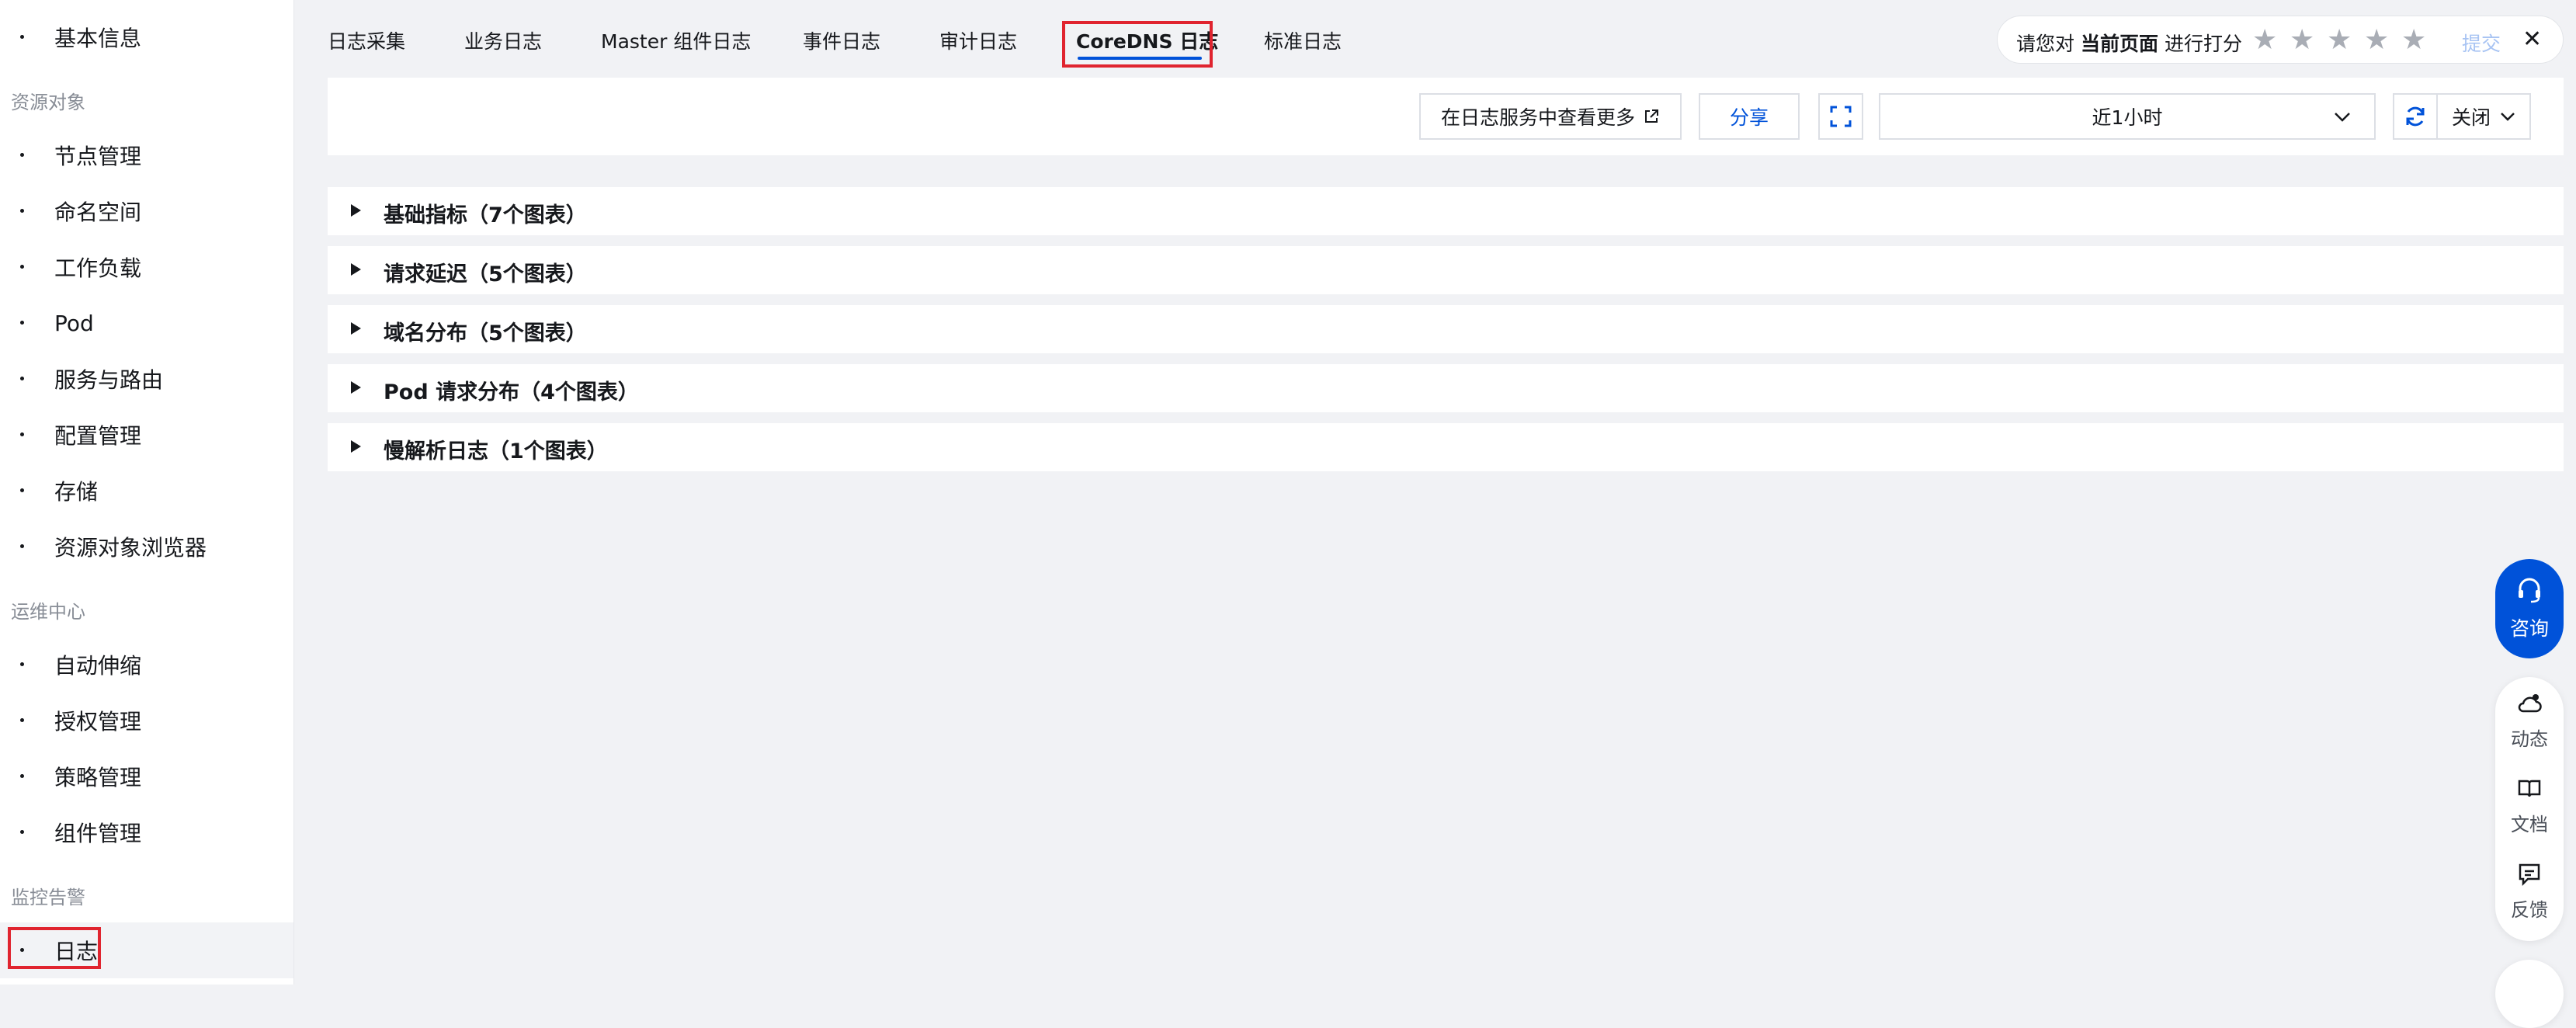 The width and height of the screenshot is (2576, 1028). What do you see at coordinates (978, 40) in the screenshot?
I see `tab-audit-logs: 审计日志` at bounding box center [978, 40].